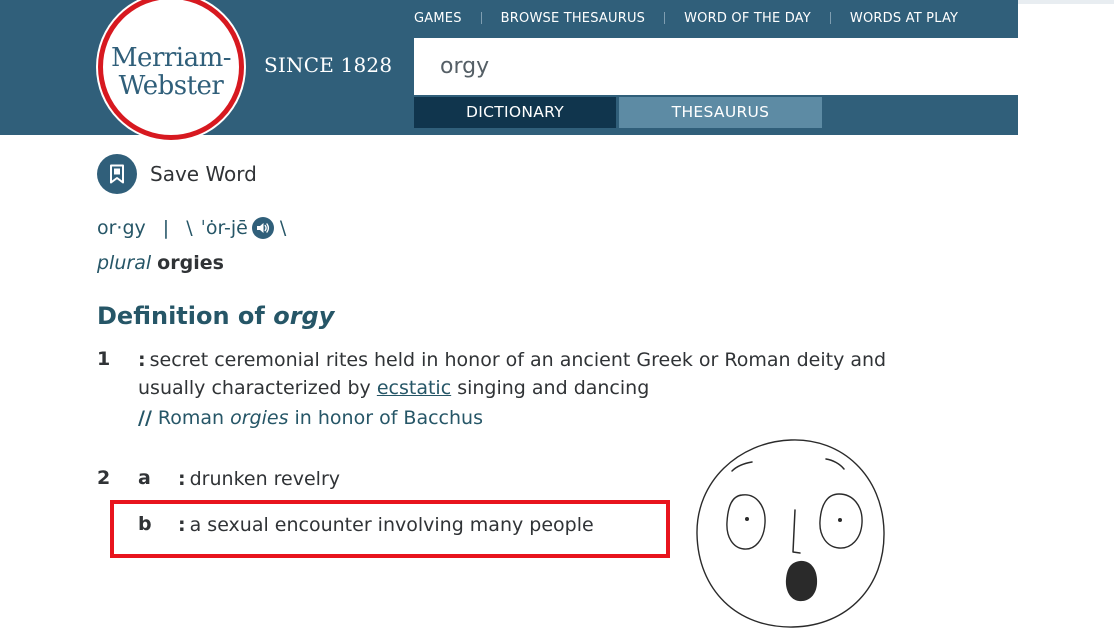 Image resolution: width=1114 pixels, height=639 pixels. What do you see at coordinates (171, 58) in the screenshot?
I see `logo-line-1: Merriam-` at bounding box center [171, 58].